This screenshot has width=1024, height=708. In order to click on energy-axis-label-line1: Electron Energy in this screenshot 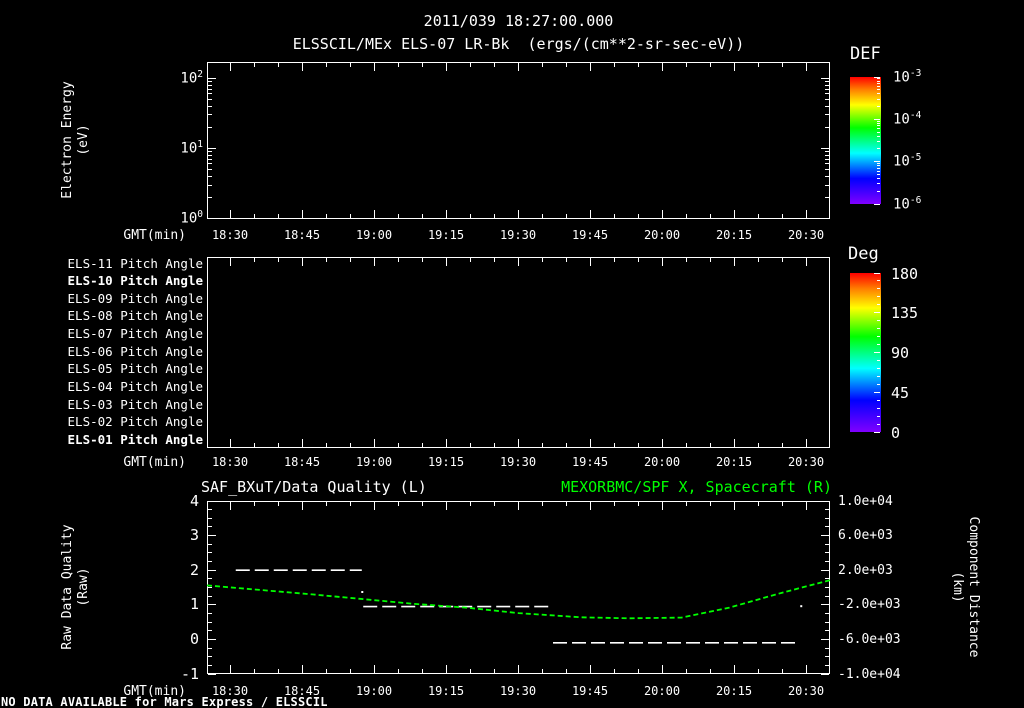, I will do `click(67, 140)`.